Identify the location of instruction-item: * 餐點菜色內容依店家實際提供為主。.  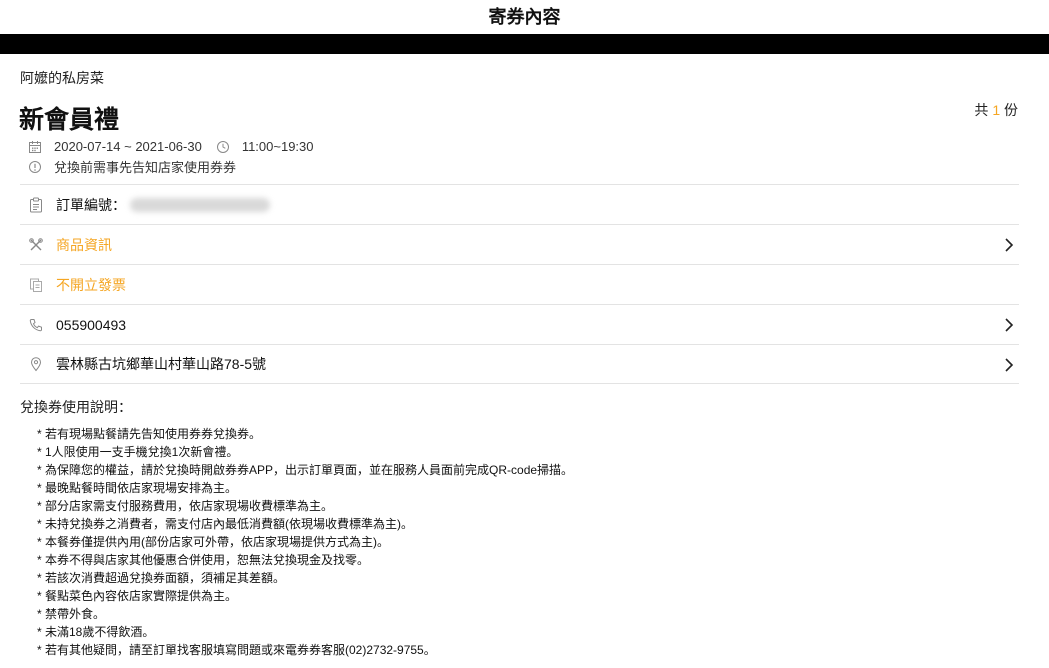
(137, 596).